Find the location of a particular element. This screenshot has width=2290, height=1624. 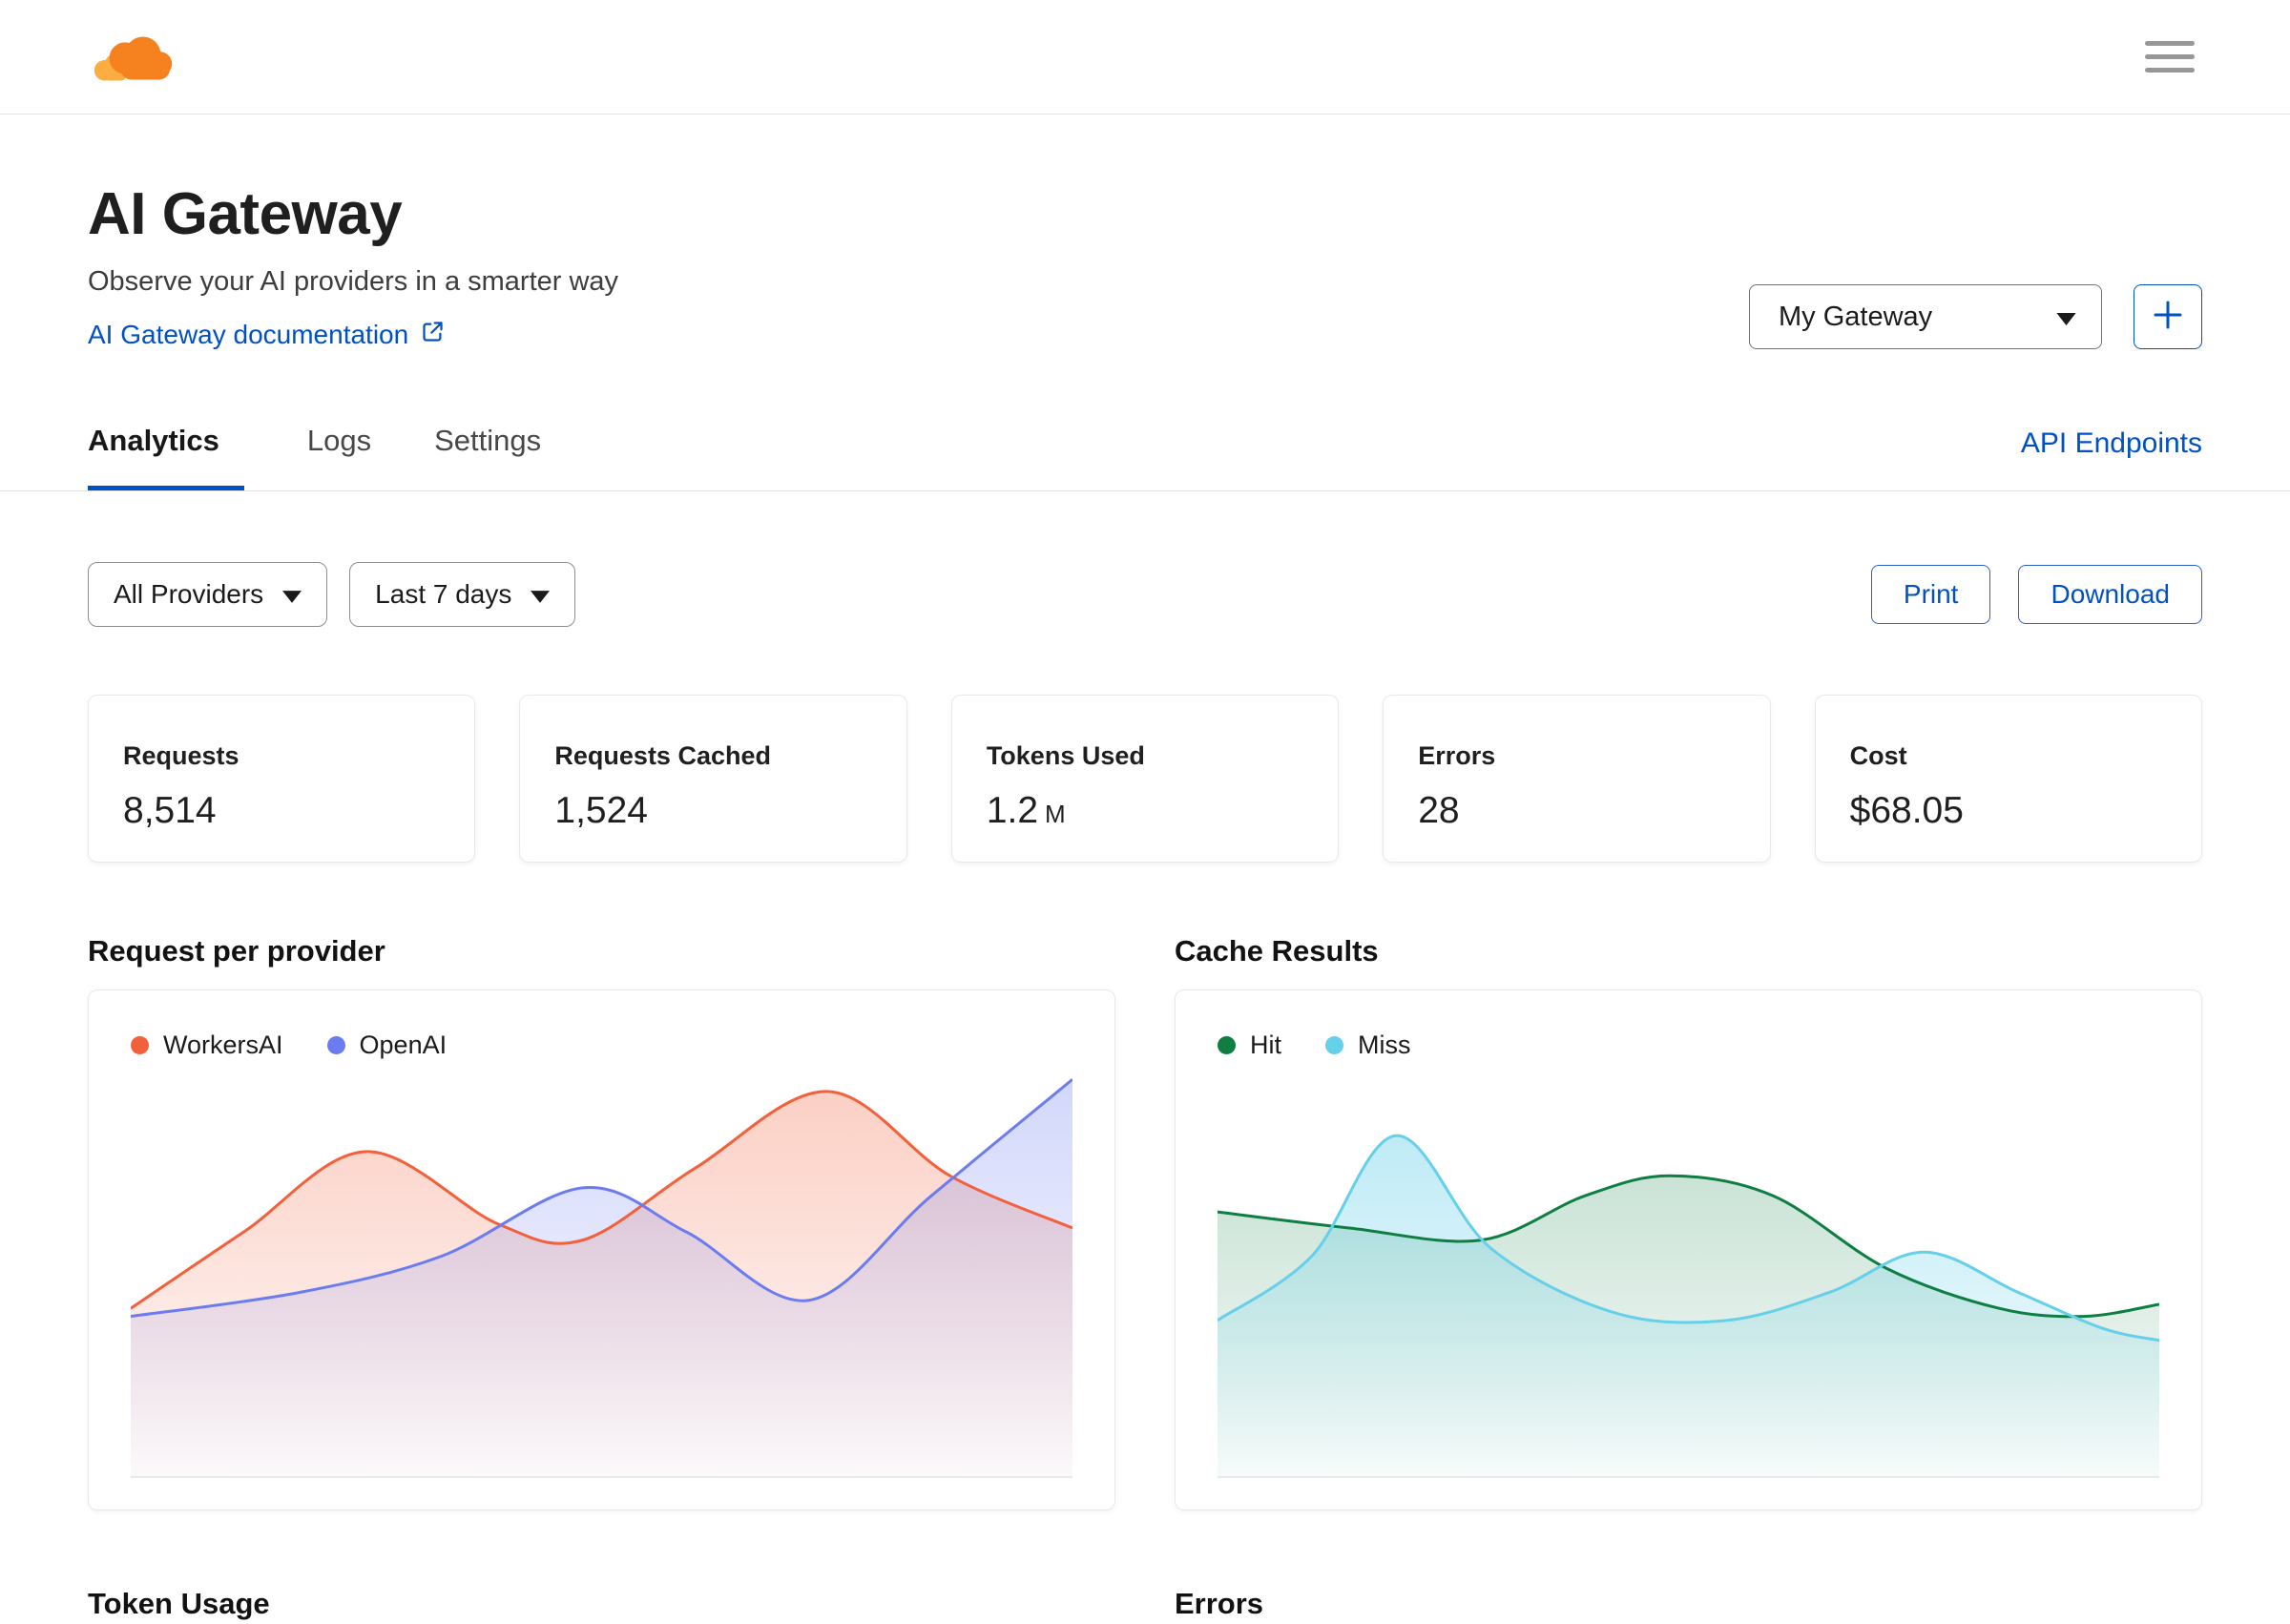

stat-label: Requests Cached is located at coordinates (663, 755).